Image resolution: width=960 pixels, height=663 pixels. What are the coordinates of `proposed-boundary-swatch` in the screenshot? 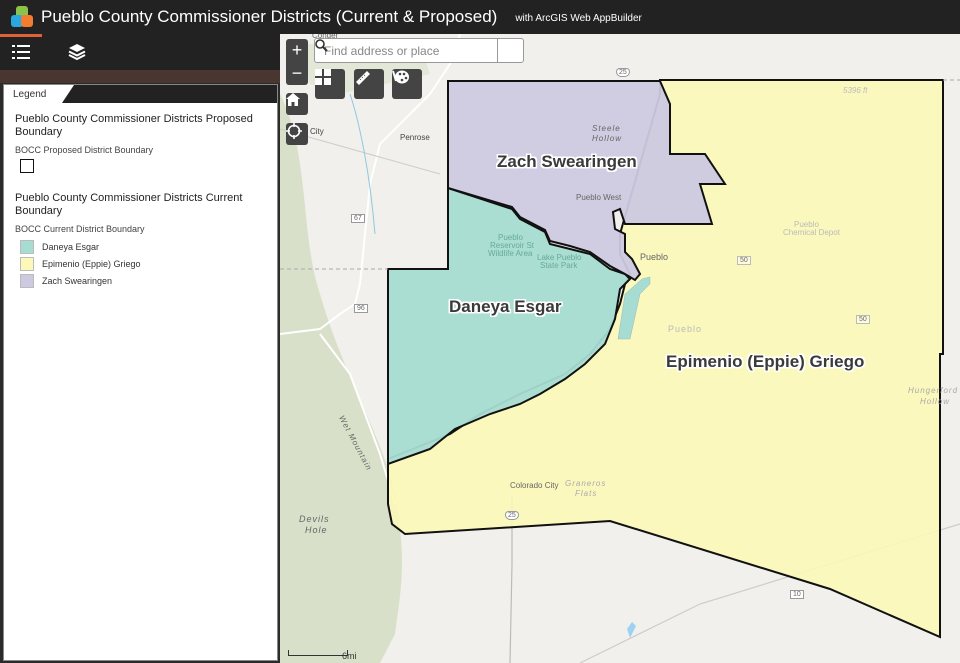 It's located at (27, 166).